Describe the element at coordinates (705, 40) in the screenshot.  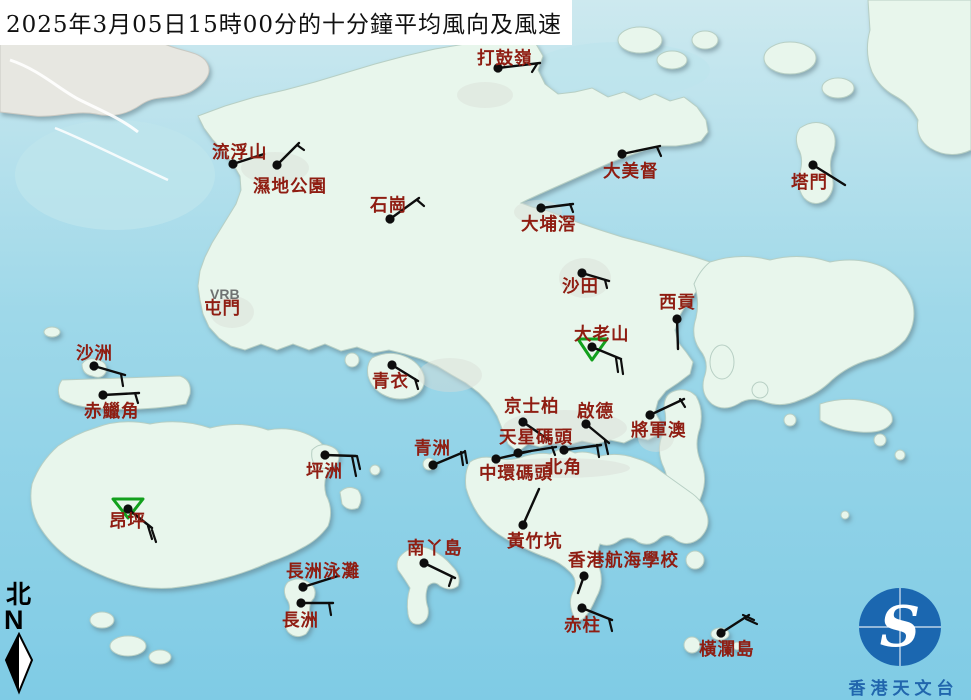
I see `ap-chau-island` at that location.